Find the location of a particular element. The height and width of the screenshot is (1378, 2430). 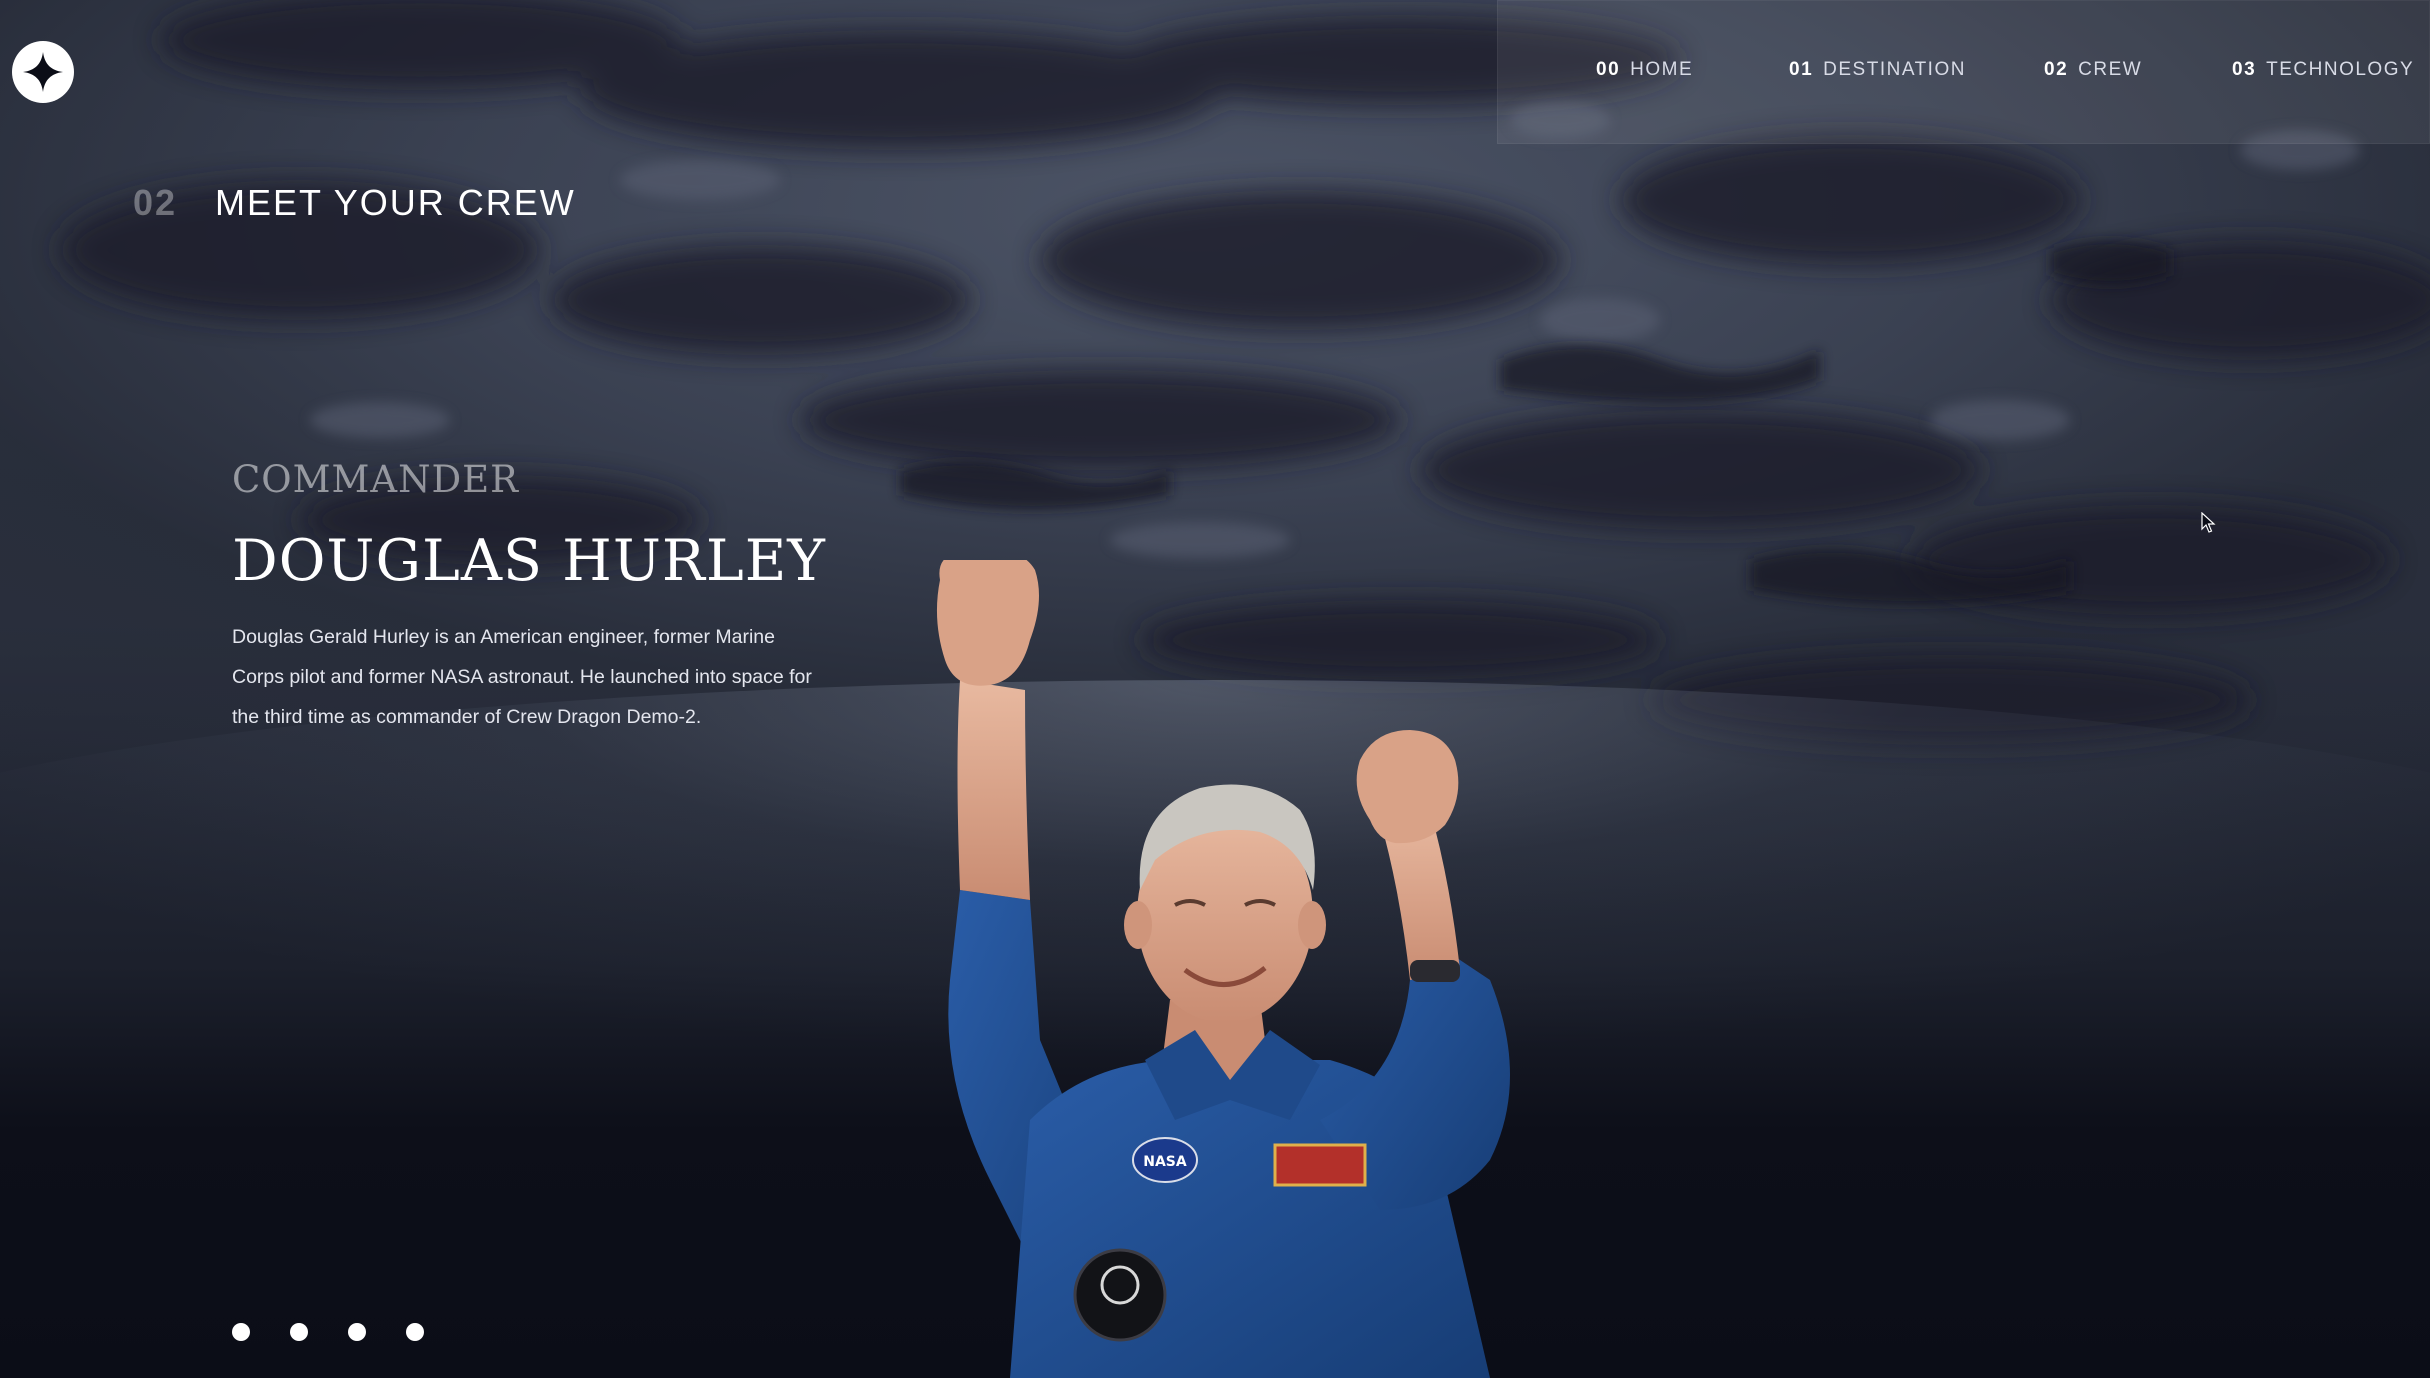

nav-item-label: HOME is located at coordinates (1662, 69).